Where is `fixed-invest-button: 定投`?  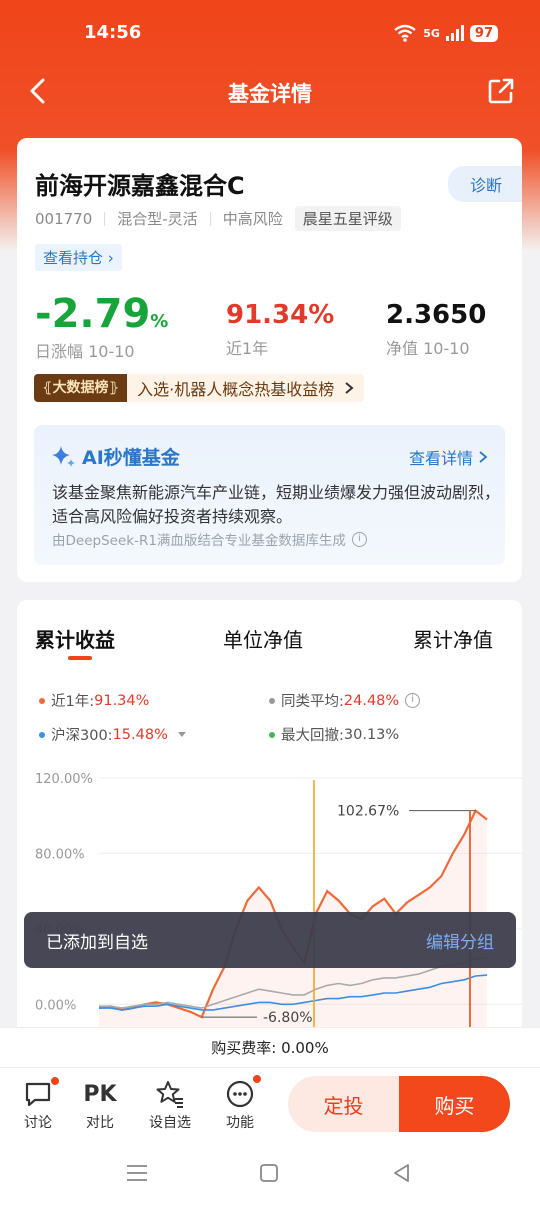 fixed-invest-button: 定投 is located at coordinates (343, 1104).